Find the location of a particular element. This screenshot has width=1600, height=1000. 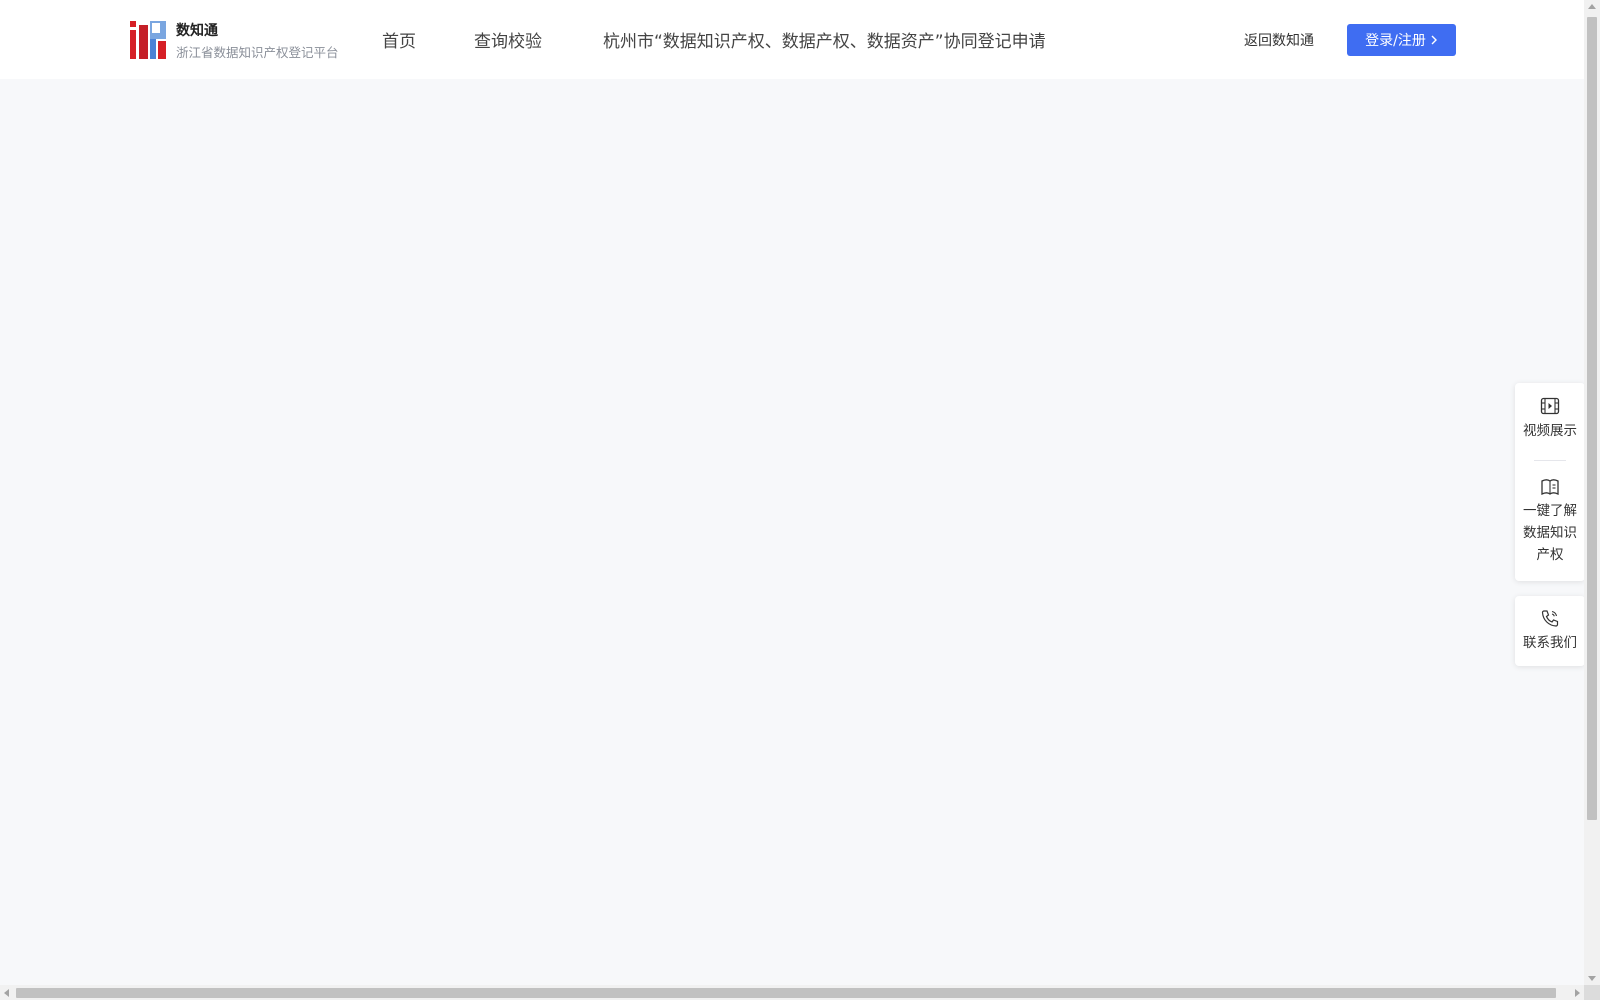

vertical-scroll-thumb is located at coordinates (1592, 418).